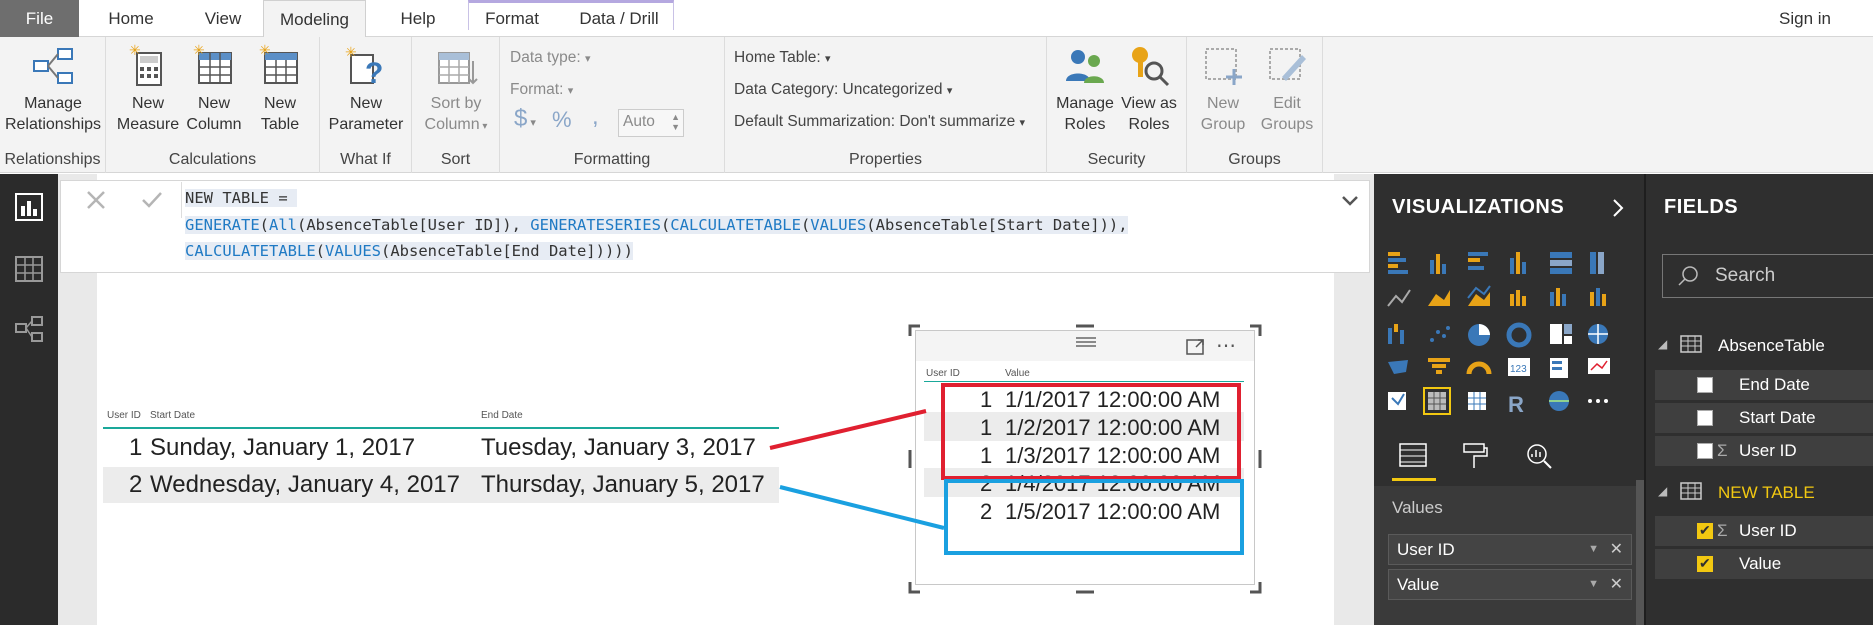  Describe the element at coordinates (1510, 549) in the screenshot. I see `values-well-user-id: User ID ▼ ✕` at that location.